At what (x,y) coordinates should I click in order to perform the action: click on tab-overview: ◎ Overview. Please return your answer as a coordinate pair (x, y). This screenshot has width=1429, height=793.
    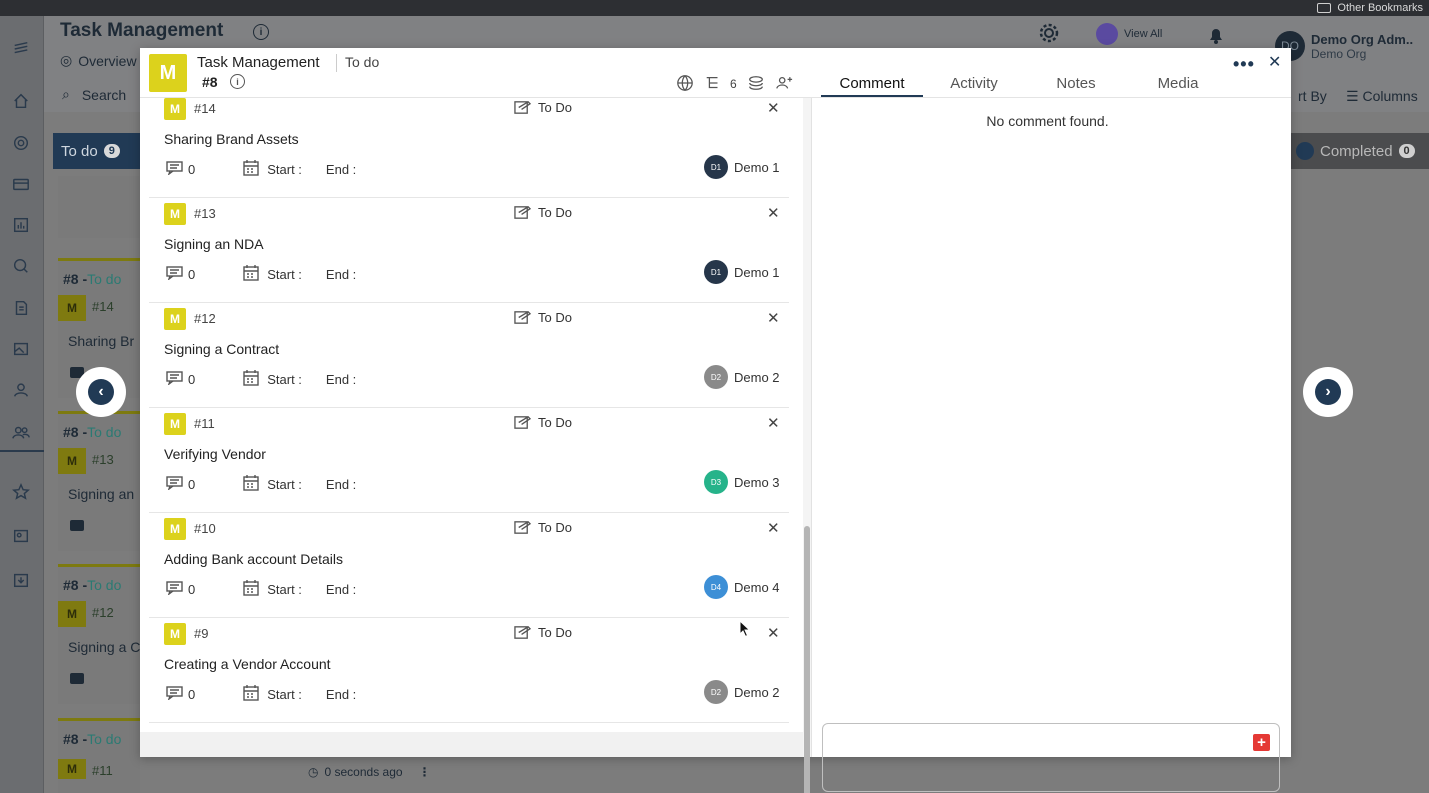
    Looking at the image, I should click on (98, 60).